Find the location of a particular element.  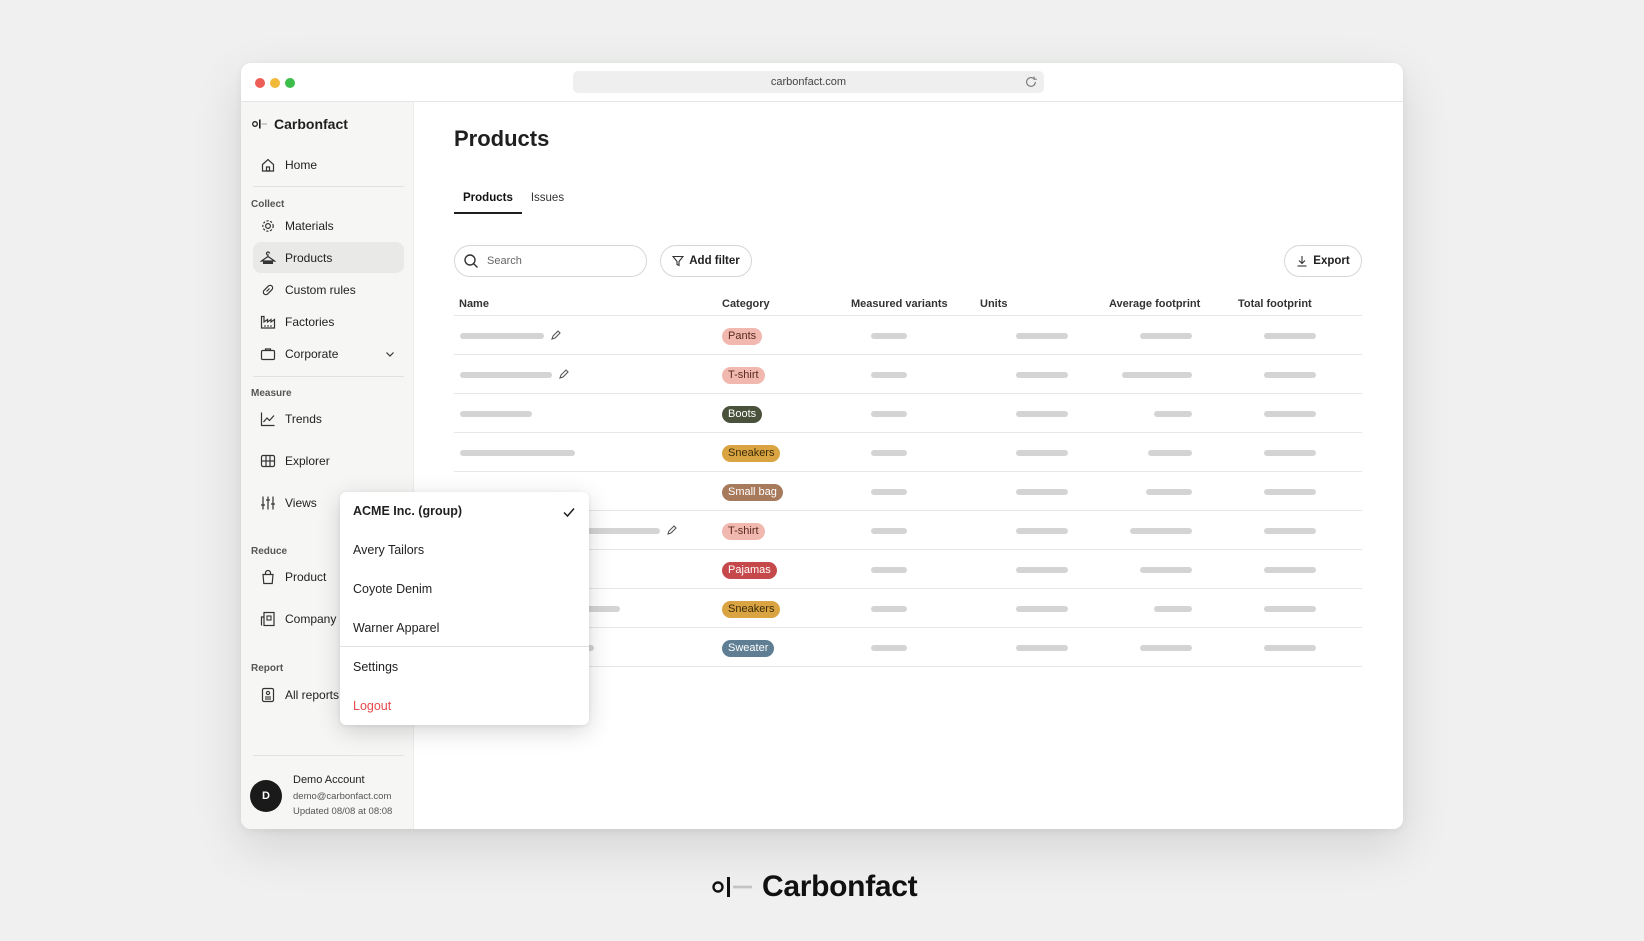

search-box is located at coordinates (550, 261).